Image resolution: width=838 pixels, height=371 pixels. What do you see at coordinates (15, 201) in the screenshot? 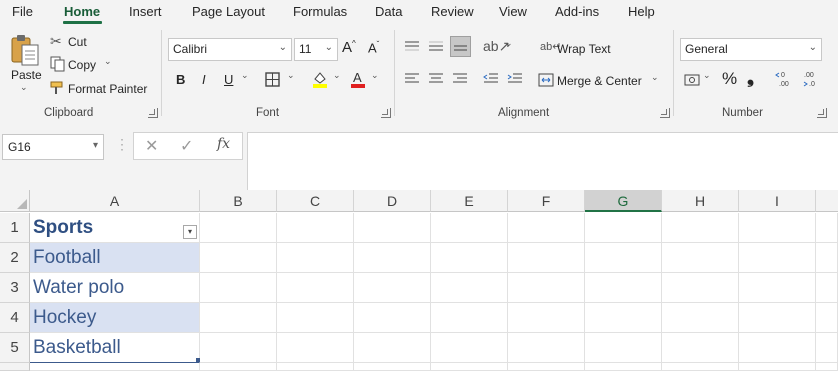
I see `select-all-corner` at bounding box center [15, 201].